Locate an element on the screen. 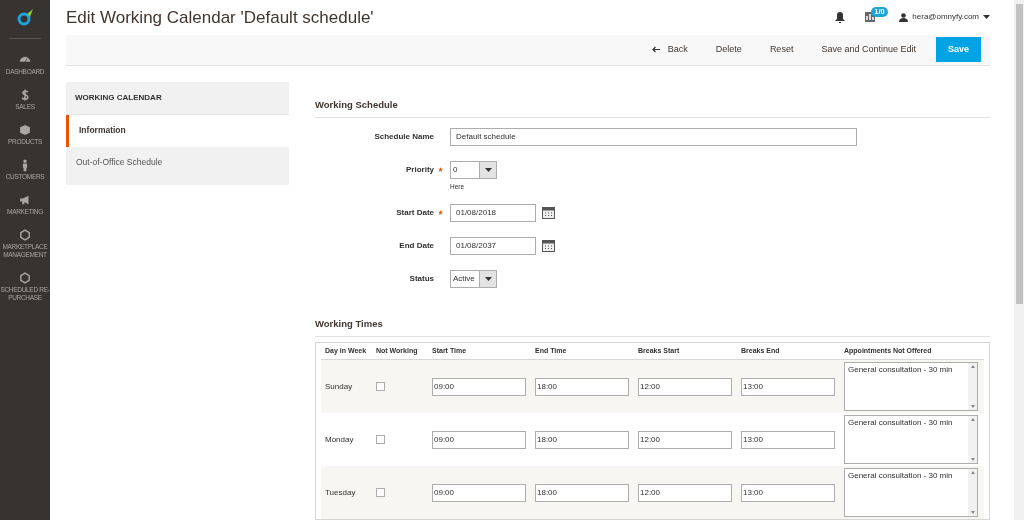 Image resolution: width=1024 pixels, height=520 pixels. person-icon is located at coordinates (904, 17).